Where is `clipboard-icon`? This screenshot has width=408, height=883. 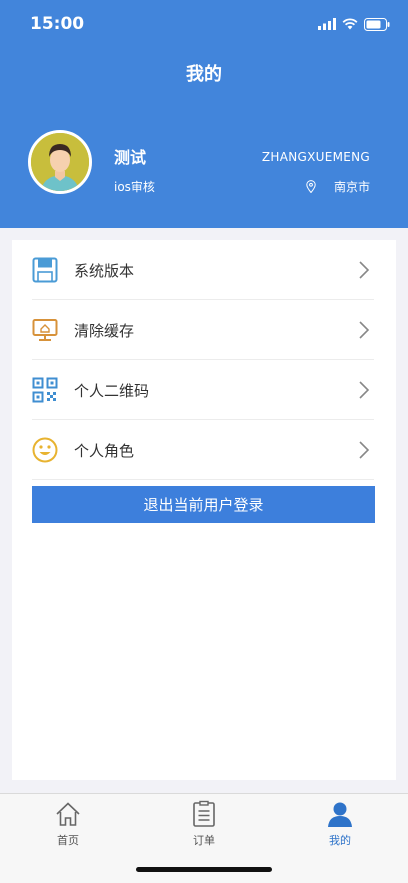 clipboard-icon is located at coordinates (204, 813).